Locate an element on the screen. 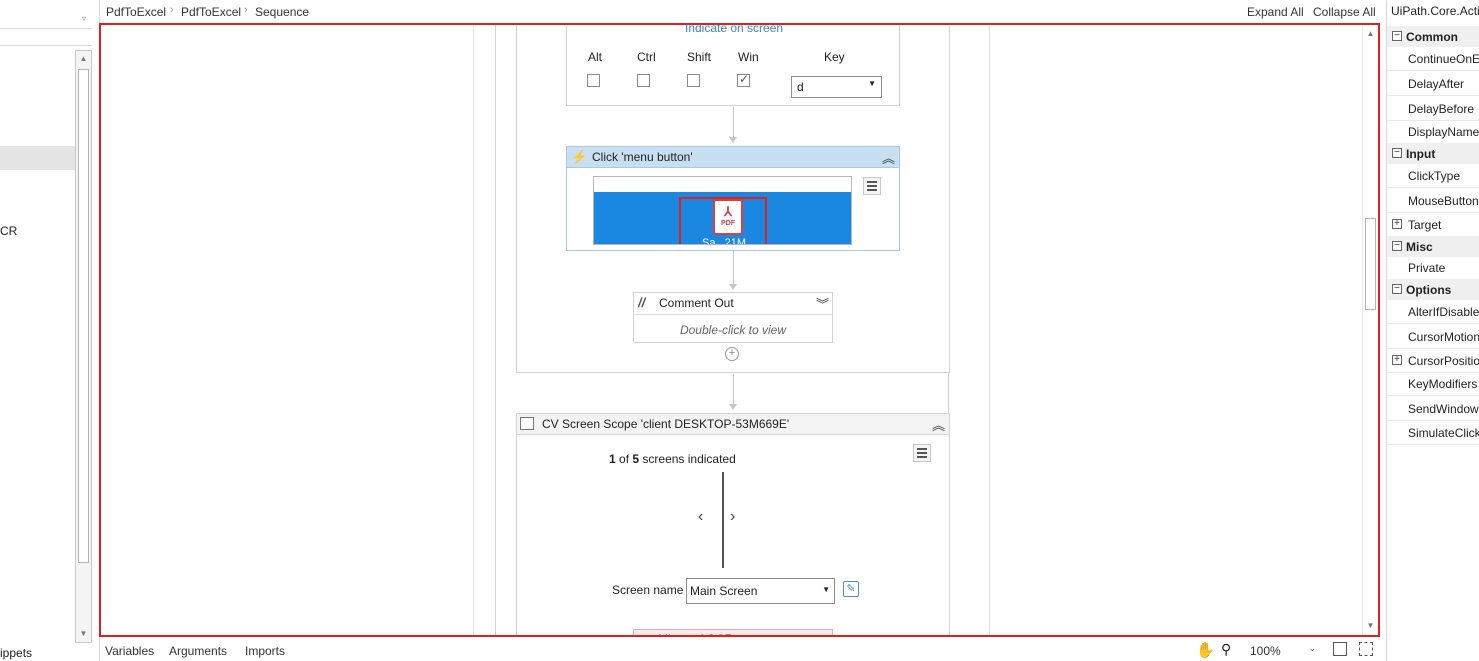 The width and height of the screenshot is (1479, 661). property-row: Private is located at coordinates (1433, 268).